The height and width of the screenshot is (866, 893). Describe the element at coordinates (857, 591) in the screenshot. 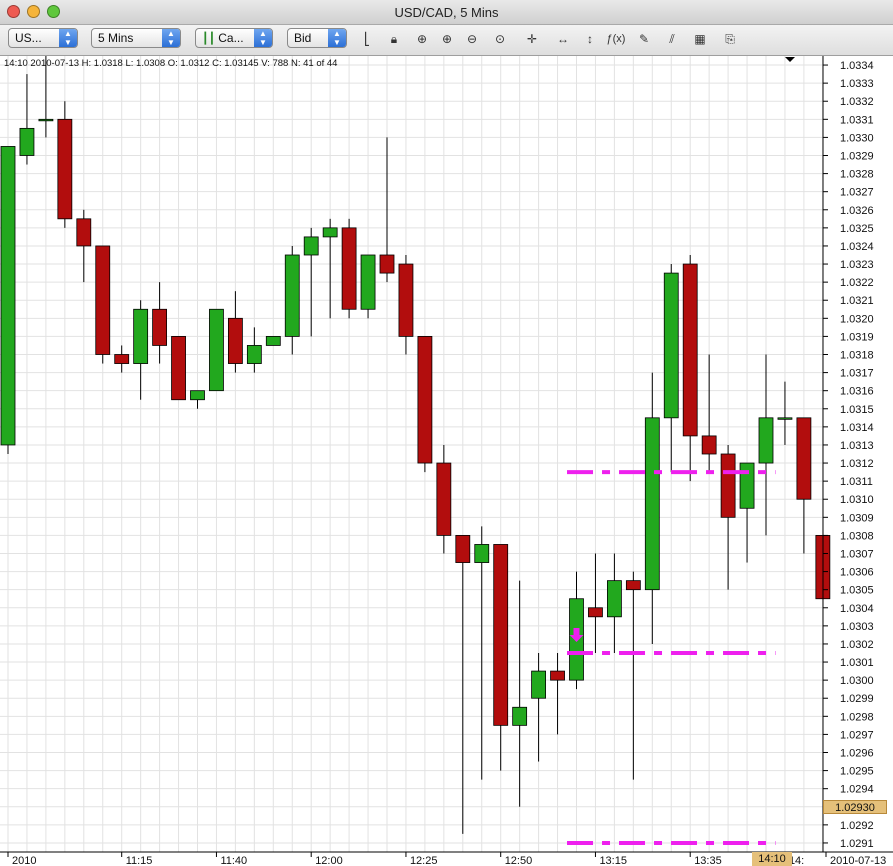

I see `price-tick-label: 1.0305` at that location.